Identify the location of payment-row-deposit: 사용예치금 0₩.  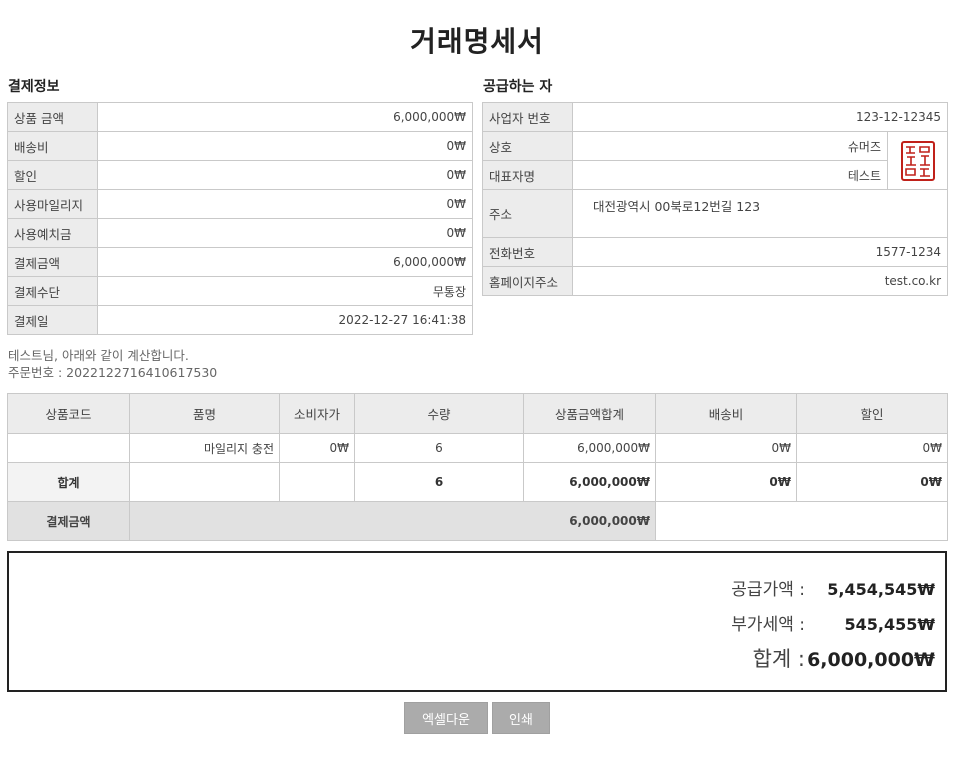
(240, 233).